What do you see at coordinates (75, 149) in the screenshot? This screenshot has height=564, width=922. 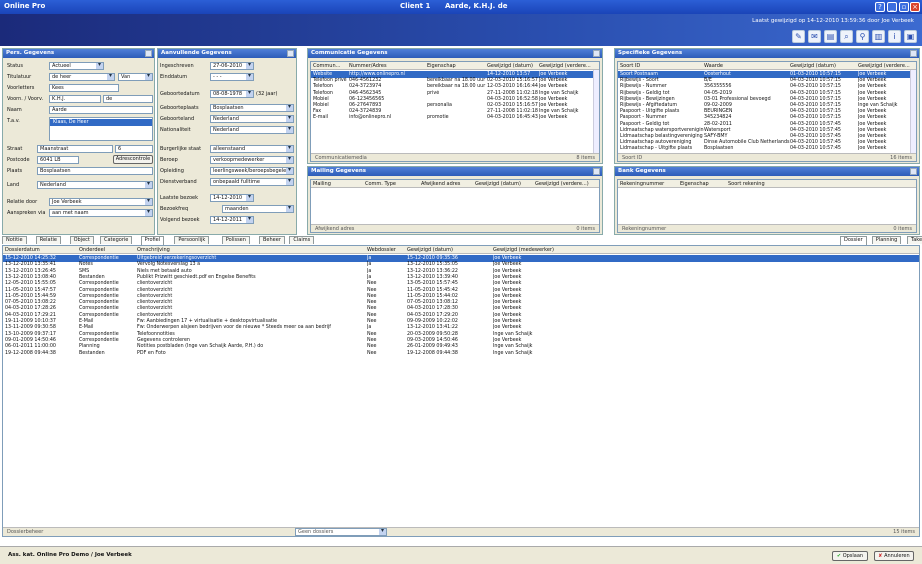 I see `street-field: Maanstraat` at bounding box center [75, 149].